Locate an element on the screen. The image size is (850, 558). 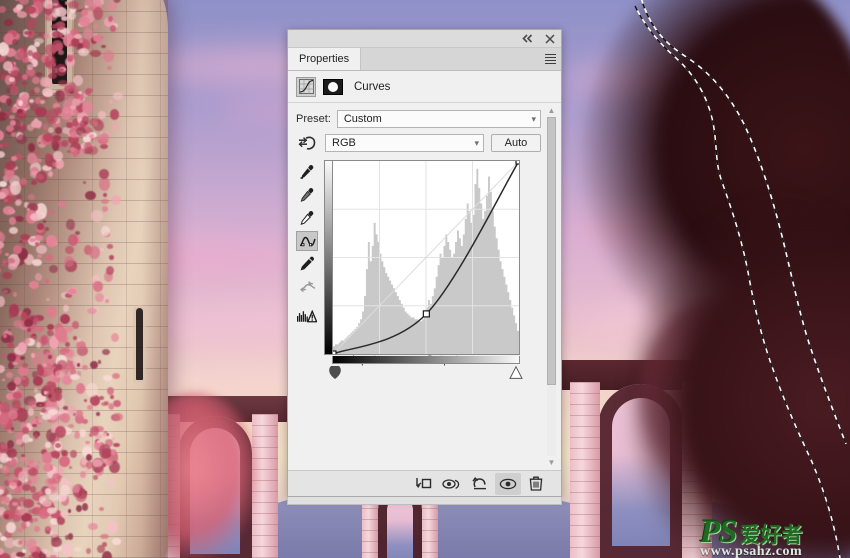
sample-gray-point-eyedropper is located at coordinates (307, 195).